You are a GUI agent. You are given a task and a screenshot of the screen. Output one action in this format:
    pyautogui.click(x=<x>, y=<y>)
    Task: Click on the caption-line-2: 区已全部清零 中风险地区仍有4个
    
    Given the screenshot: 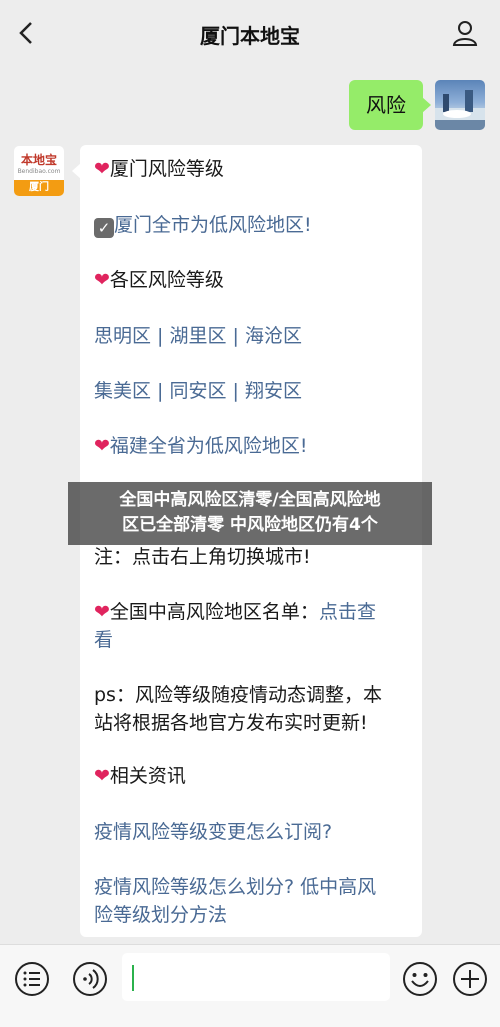 What is the action you would take?
    pyautogui.click(x=250, y=525)
    